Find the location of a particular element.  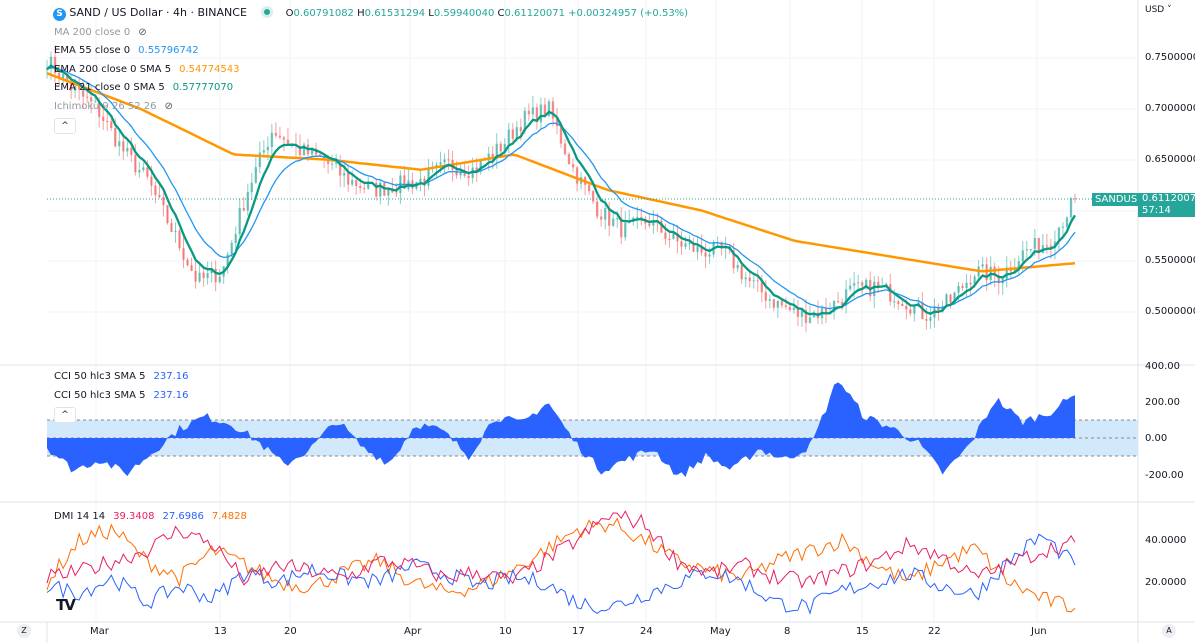

indicator-ma200: MA 200 close 0 ⊘ is located at coordinates (104, 32).